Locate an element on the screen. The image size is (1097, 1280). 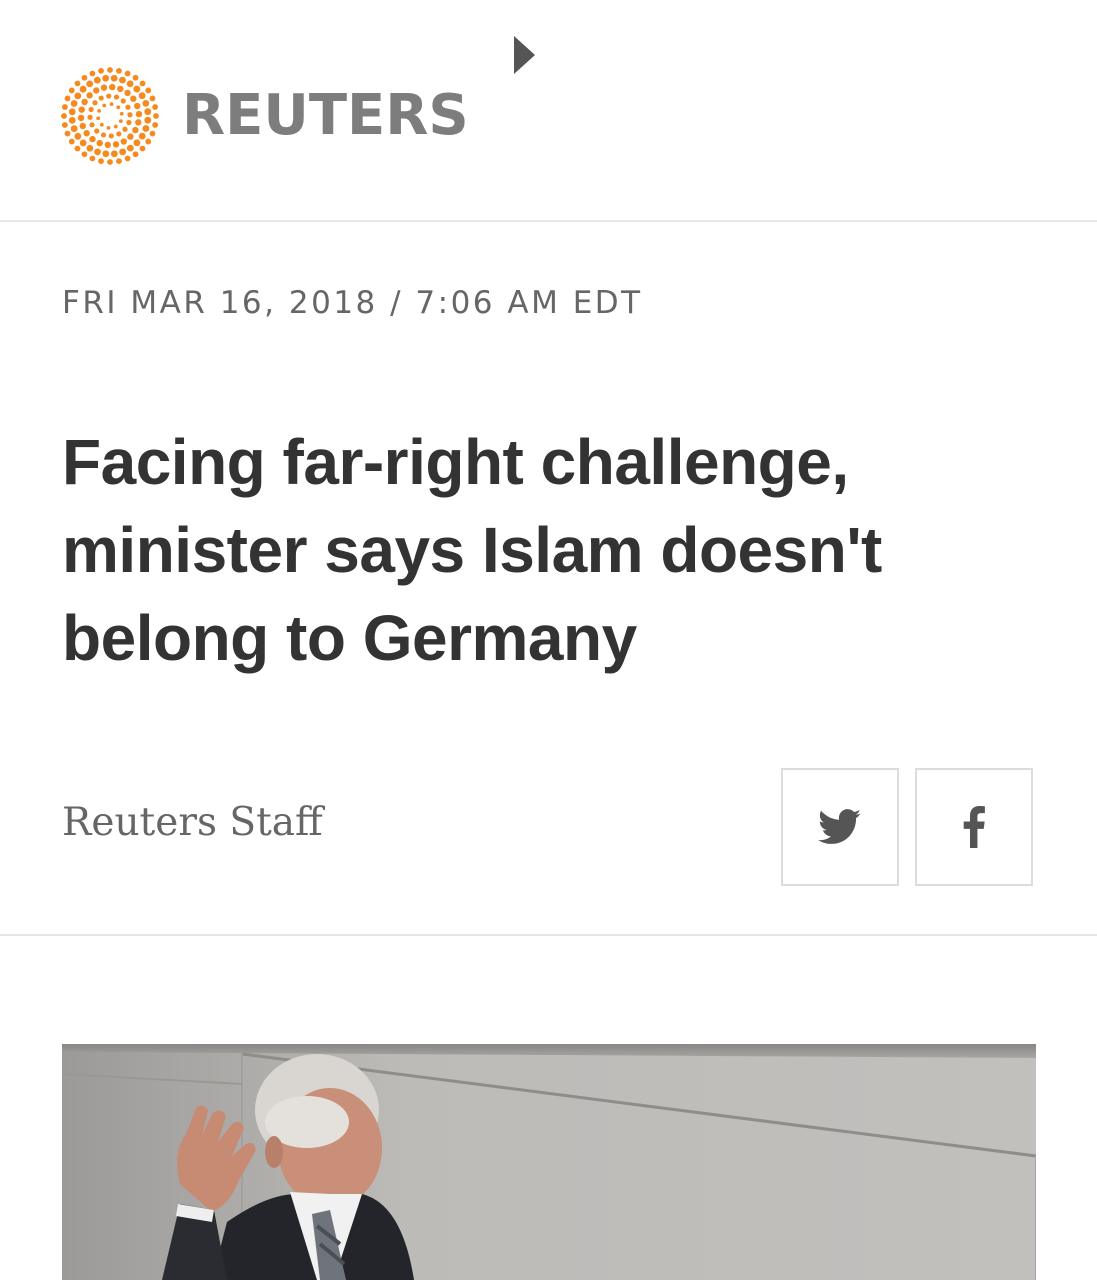
twitter-bird-icon is located at coordinates (839, 826).